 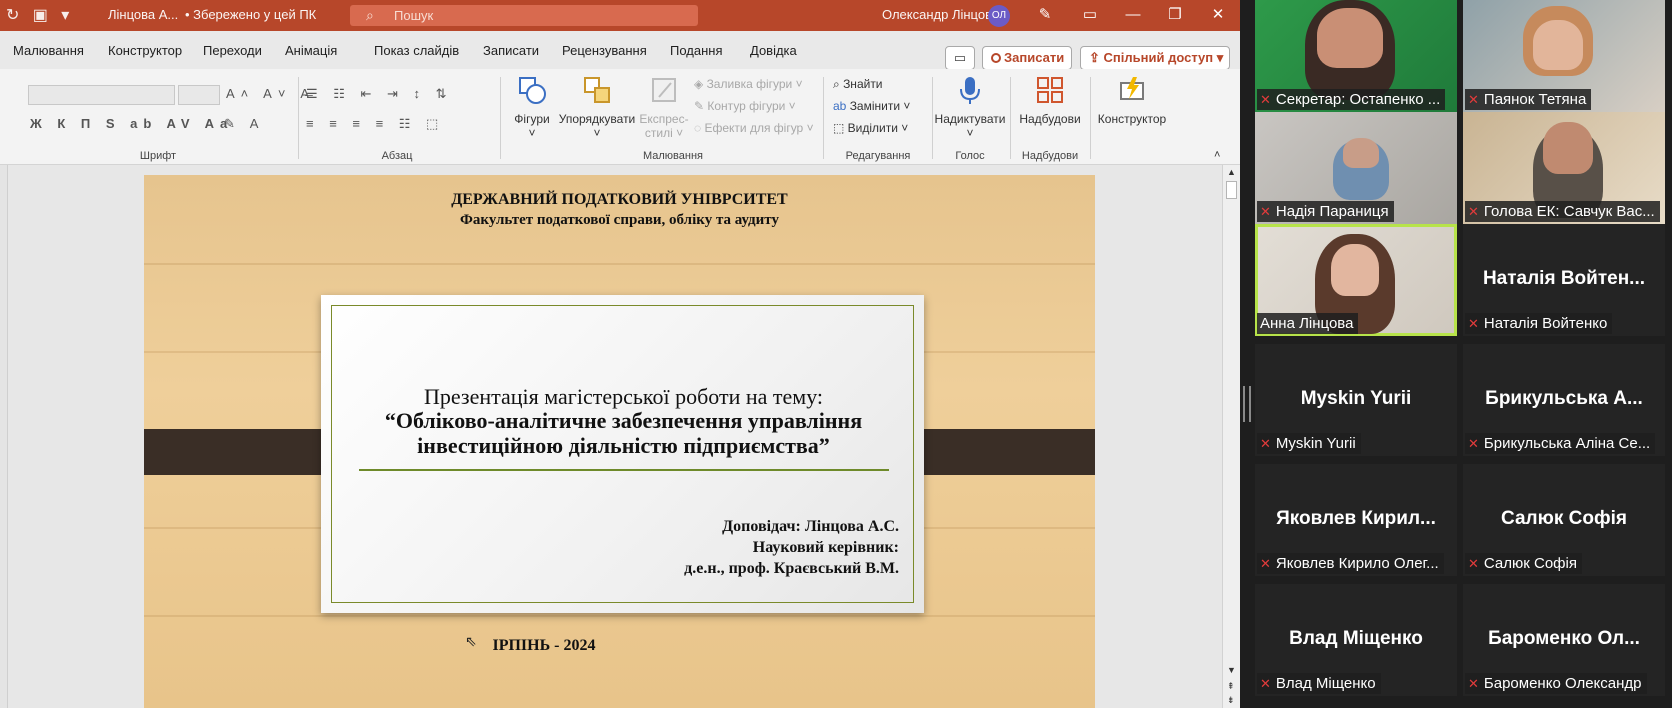 I want to click on resize-grip-icon, so click(x=1247, y=404).